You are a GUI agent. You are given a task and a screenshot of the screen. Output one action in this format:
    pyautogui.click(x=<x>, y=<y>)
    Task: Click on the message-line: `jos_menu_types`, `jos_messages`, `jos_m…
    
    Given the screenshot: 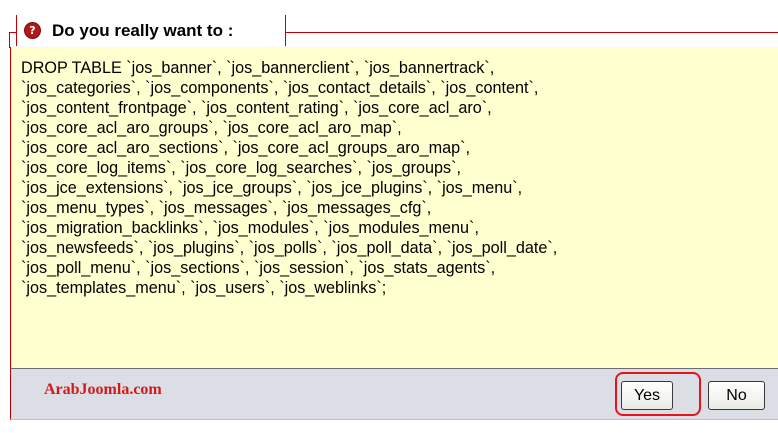 What is the action you would take?
    pyautogui.click(x=226, y=208)
    